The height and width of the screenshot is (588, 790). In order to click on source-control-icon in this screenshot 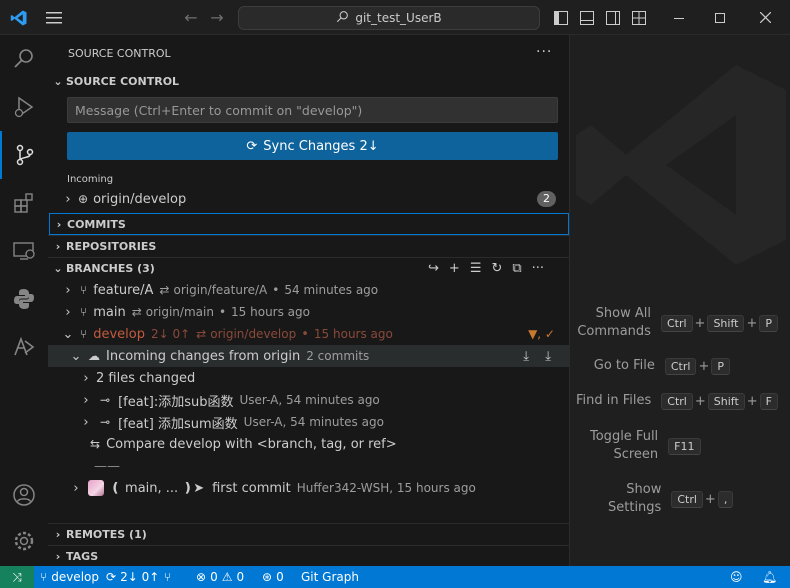, I will do `click(24, 155)`.